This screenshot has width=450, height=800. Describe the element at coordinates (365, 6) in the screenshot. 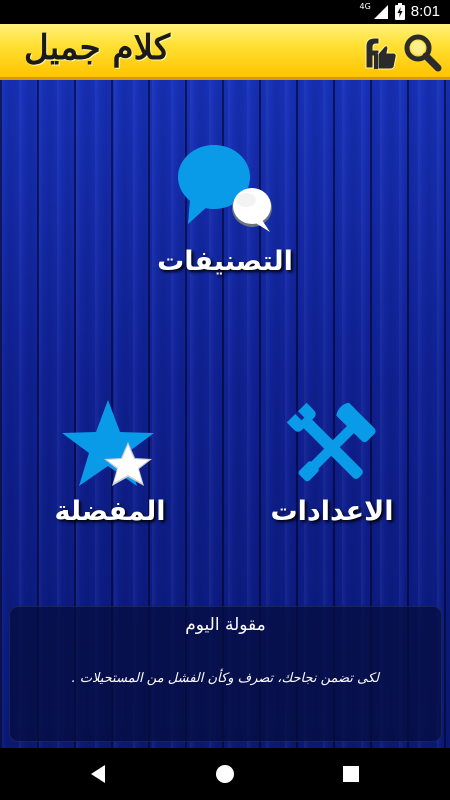

I see `network-type-label: 4G` at that location.